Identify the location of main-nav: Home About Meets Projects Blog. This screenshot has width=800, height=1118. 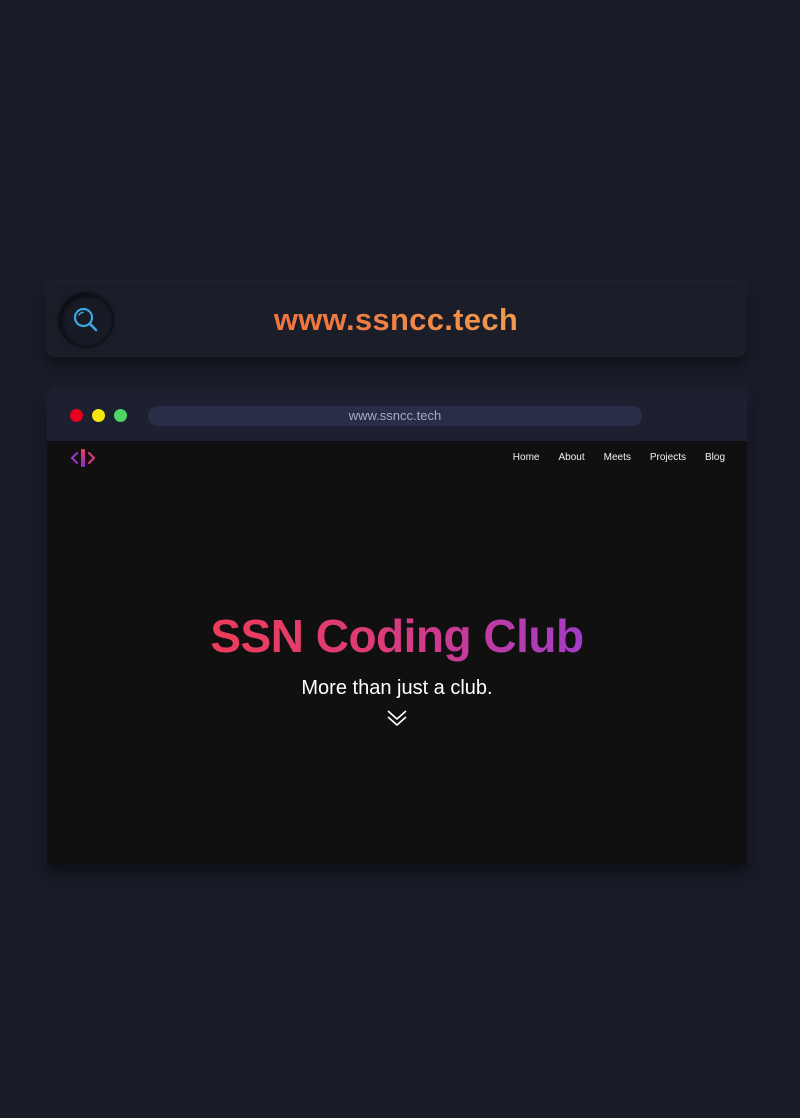
(609, 457).